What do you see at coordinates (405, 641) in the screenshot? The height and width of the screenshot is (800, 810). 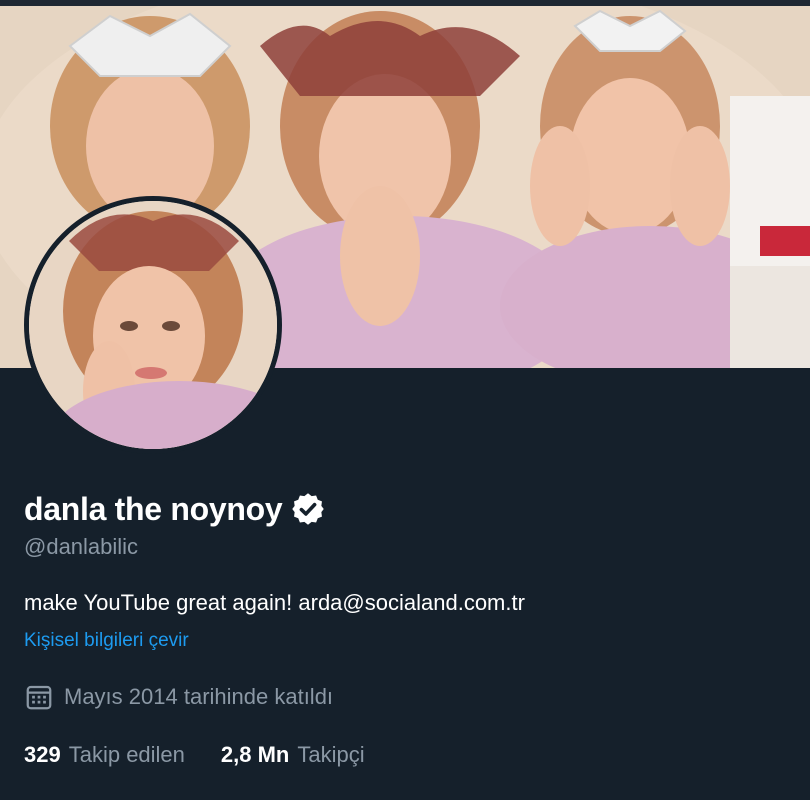 I see `translate-bio-link: Kişisel bilgileri çevir` at bounding box center [405, 641].